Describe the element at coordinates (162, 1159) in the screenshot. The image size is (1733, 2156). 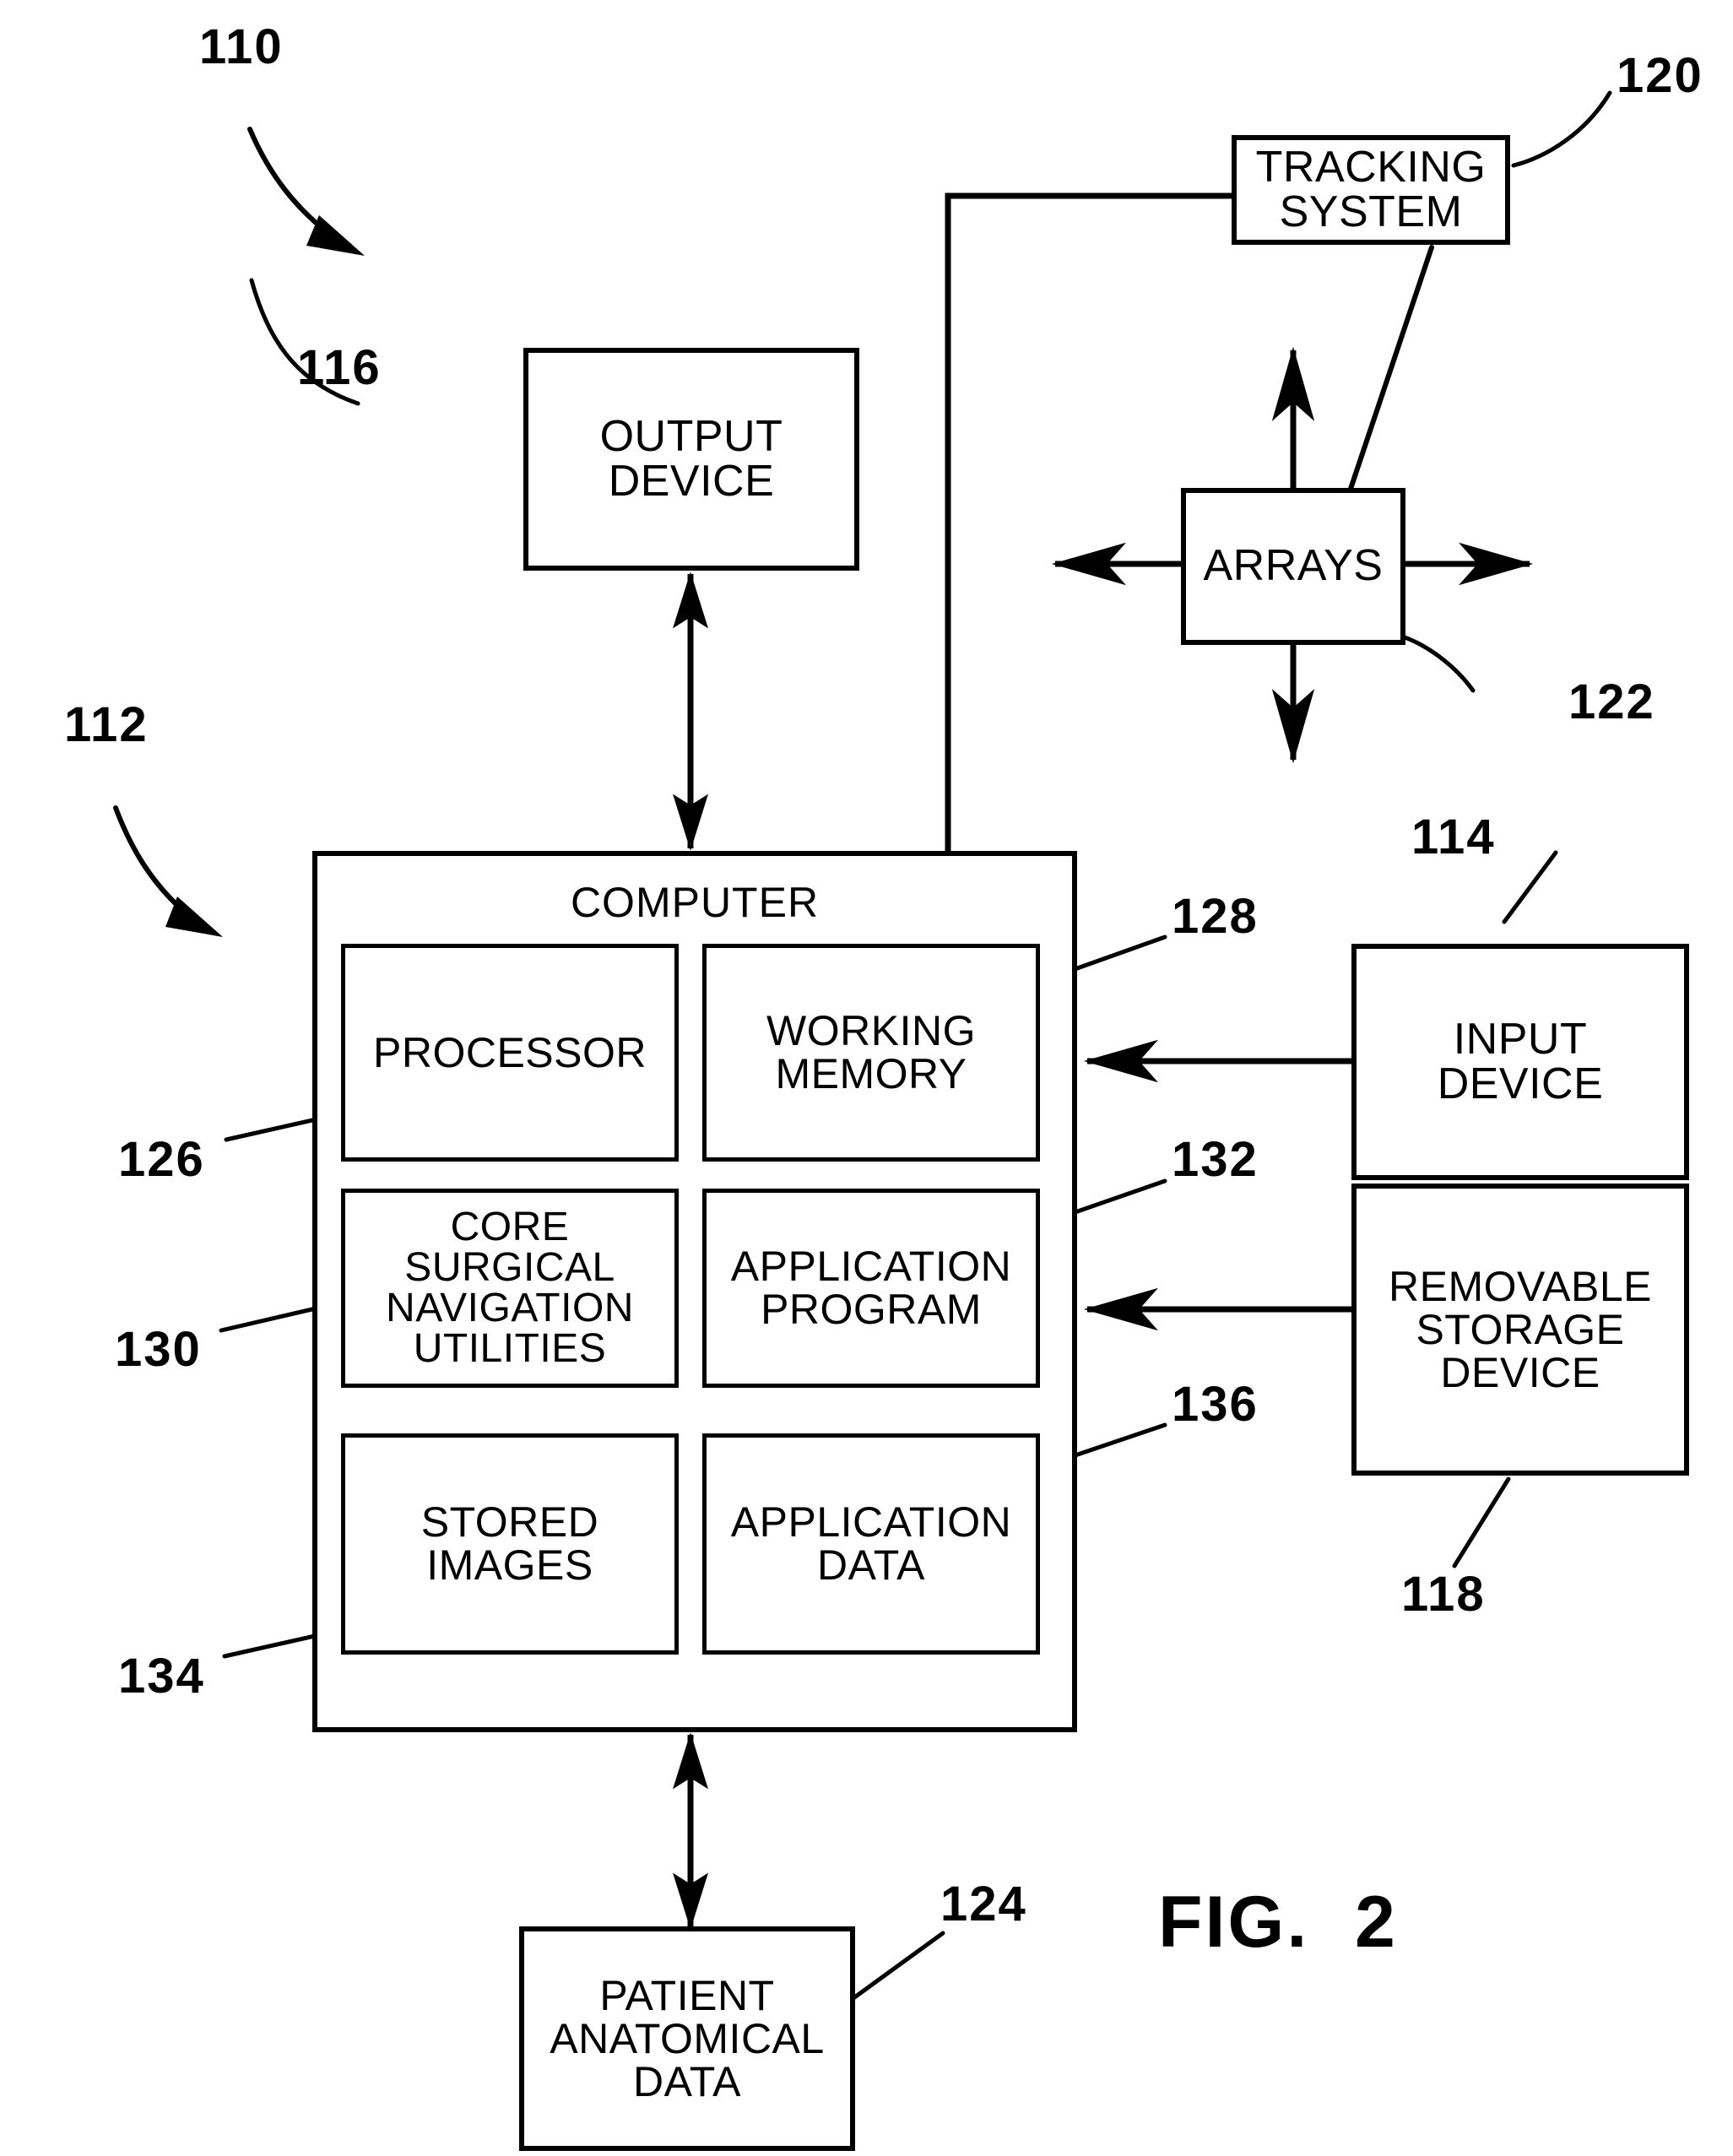
I see `refnum-126: 126` at that location.